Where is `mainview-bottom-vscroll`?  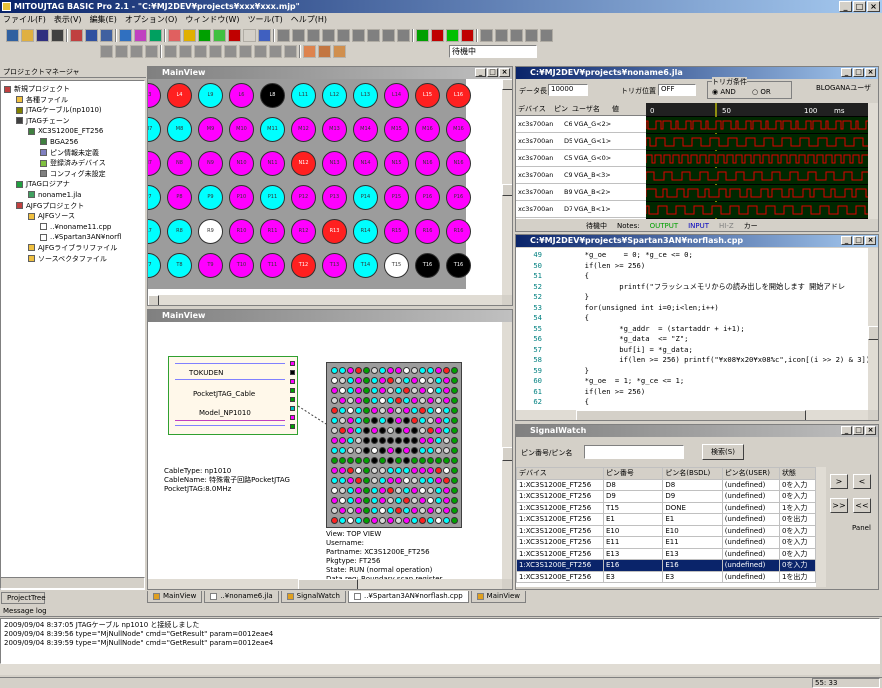
mainview-bottom-vscroll is located at coordinates (507, 450).